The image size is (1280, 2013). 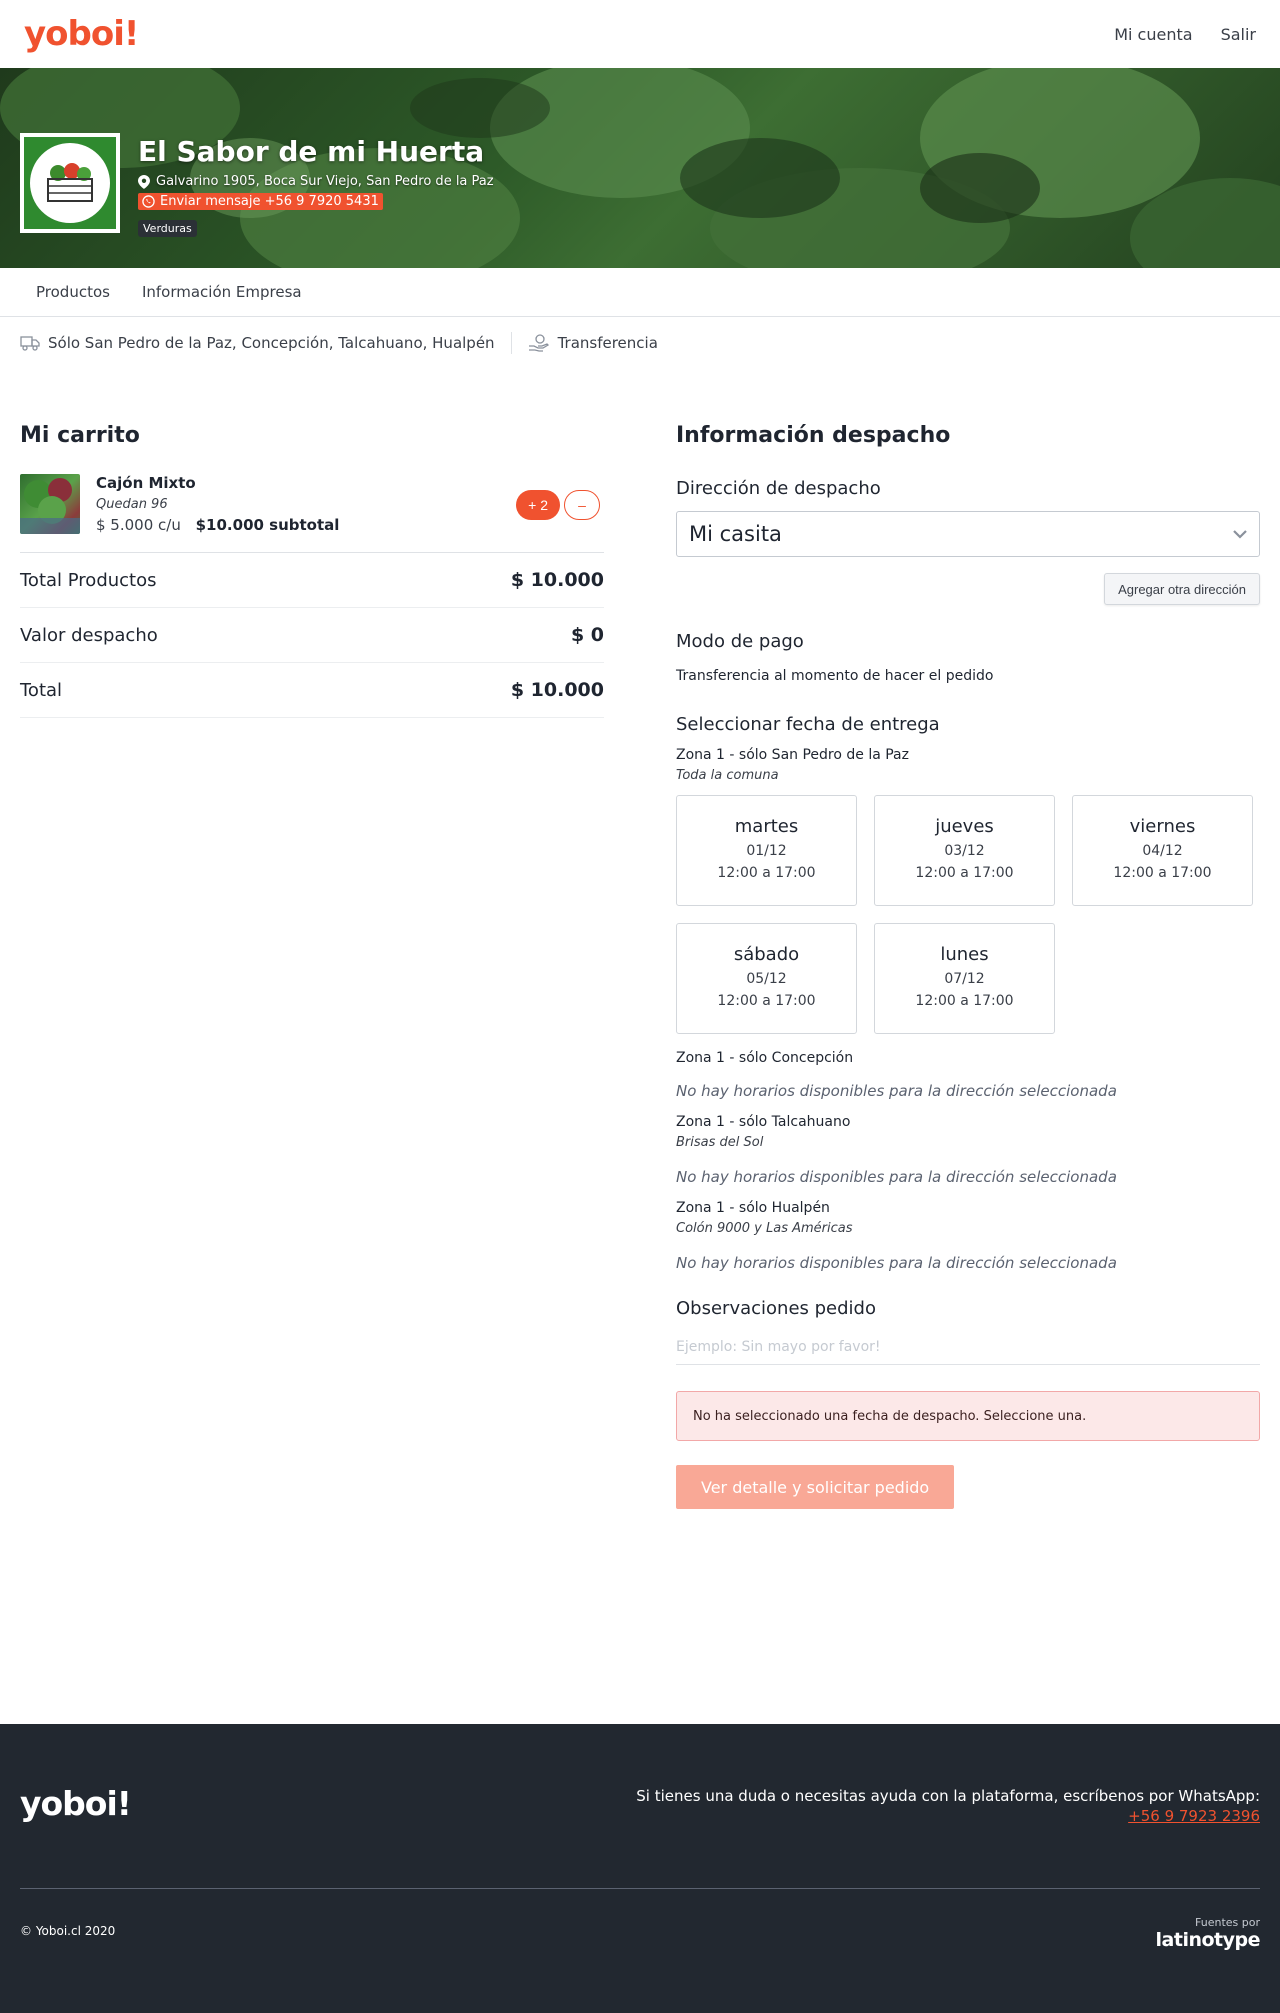 What do you see at coordinates (735, 534) in the screenshot?
I see `address-select-value: Mi casita` at bounding box center [735, 534].